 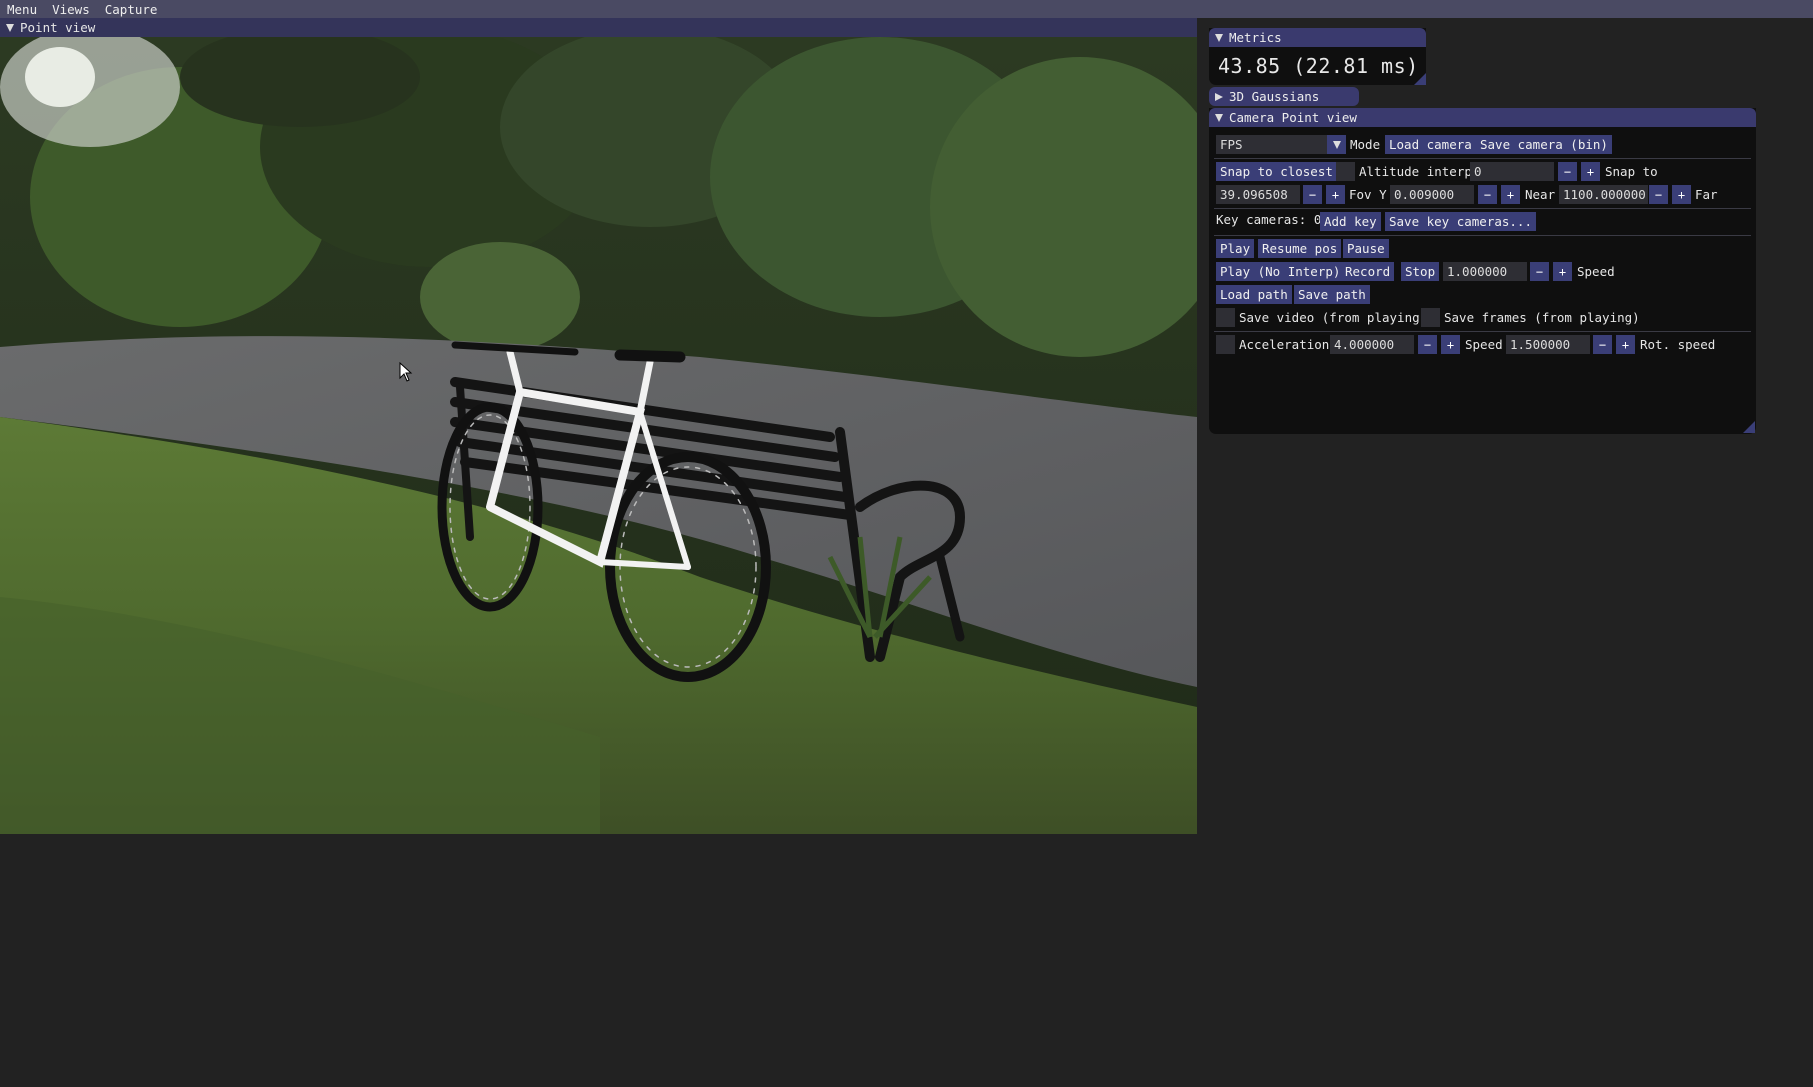 What do you see at coordinates (1420, 271) in the screenshot?
I see `stop-button: Stop` at bounding box center [1420, 271].